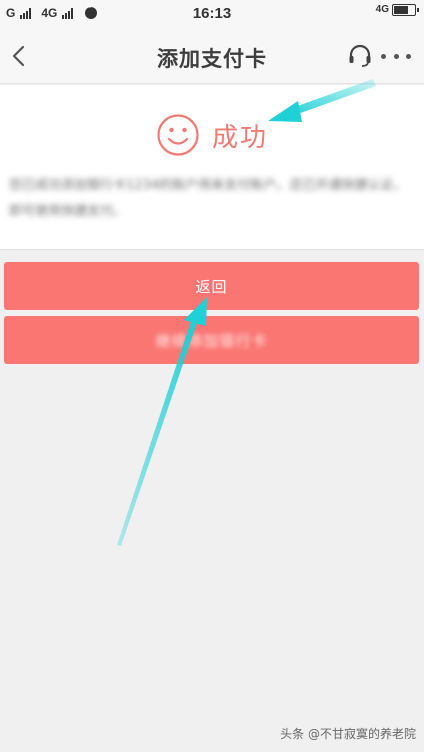  Describe the element at coordinates (239, 137) in the screenshot. I see `success-status-text: 成功` at that location.